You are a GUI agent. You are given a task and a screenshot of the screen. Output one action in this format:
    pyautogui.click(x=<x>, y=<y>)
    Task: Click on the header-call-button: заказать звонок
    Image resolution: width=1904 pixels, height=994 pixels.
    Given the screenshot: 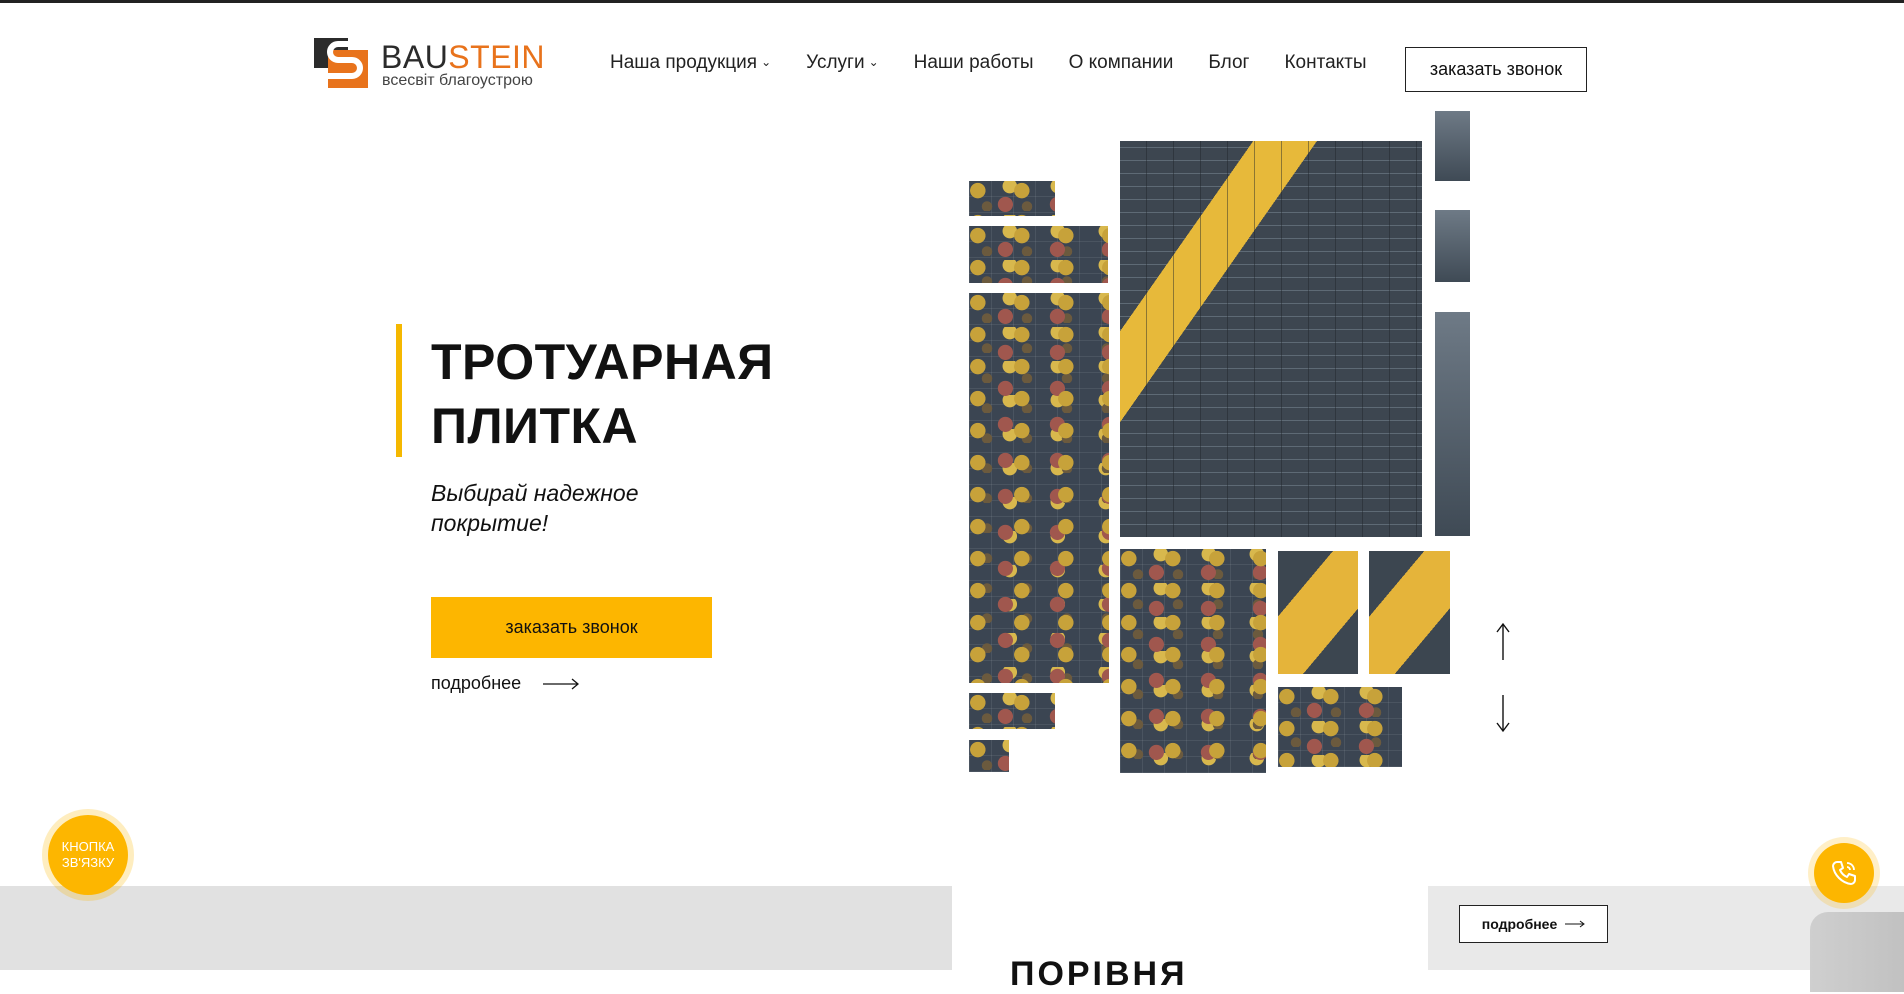 What is the action you would take?
    pyautogui.click(x=1496, y=69)
    